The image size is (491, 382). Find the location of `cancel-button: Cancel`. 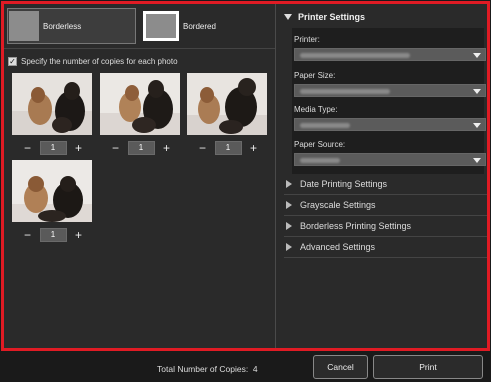

cancel-button: Cancel is located at coordinates (340, 367).